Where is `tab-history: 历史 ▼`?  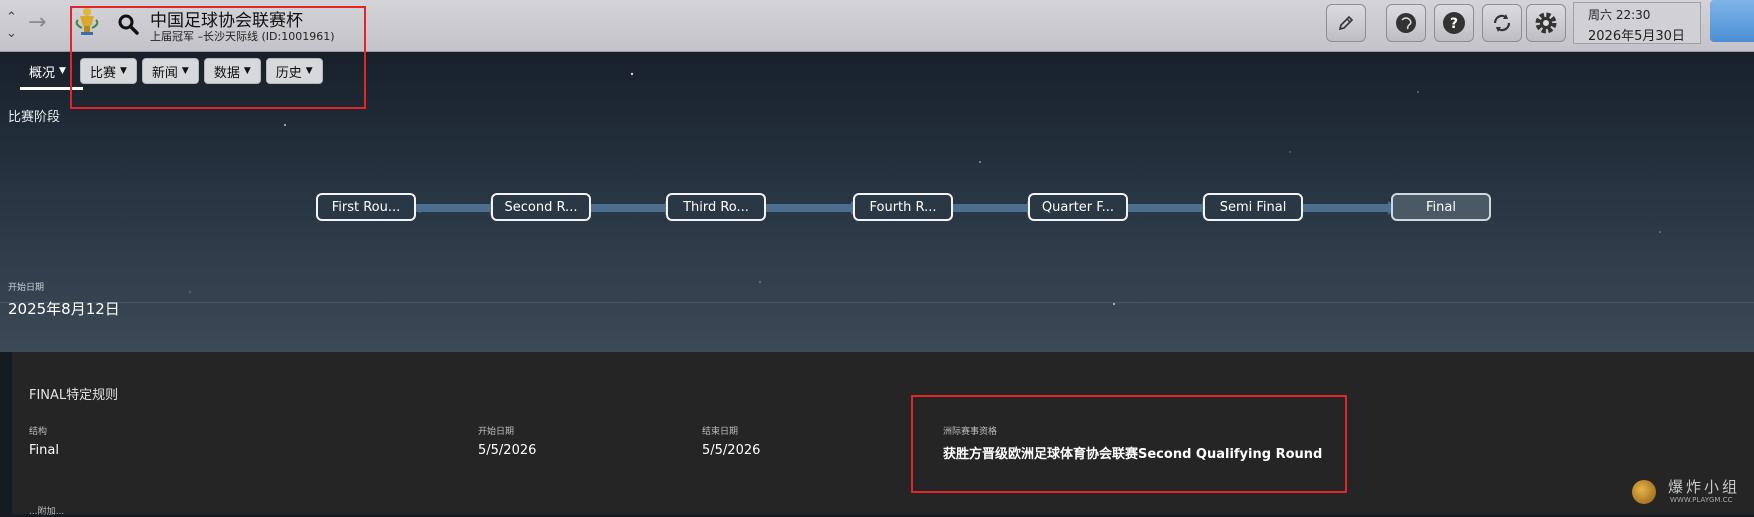 tab-history: 历史 ▼ is located at coordinates (294, 71).